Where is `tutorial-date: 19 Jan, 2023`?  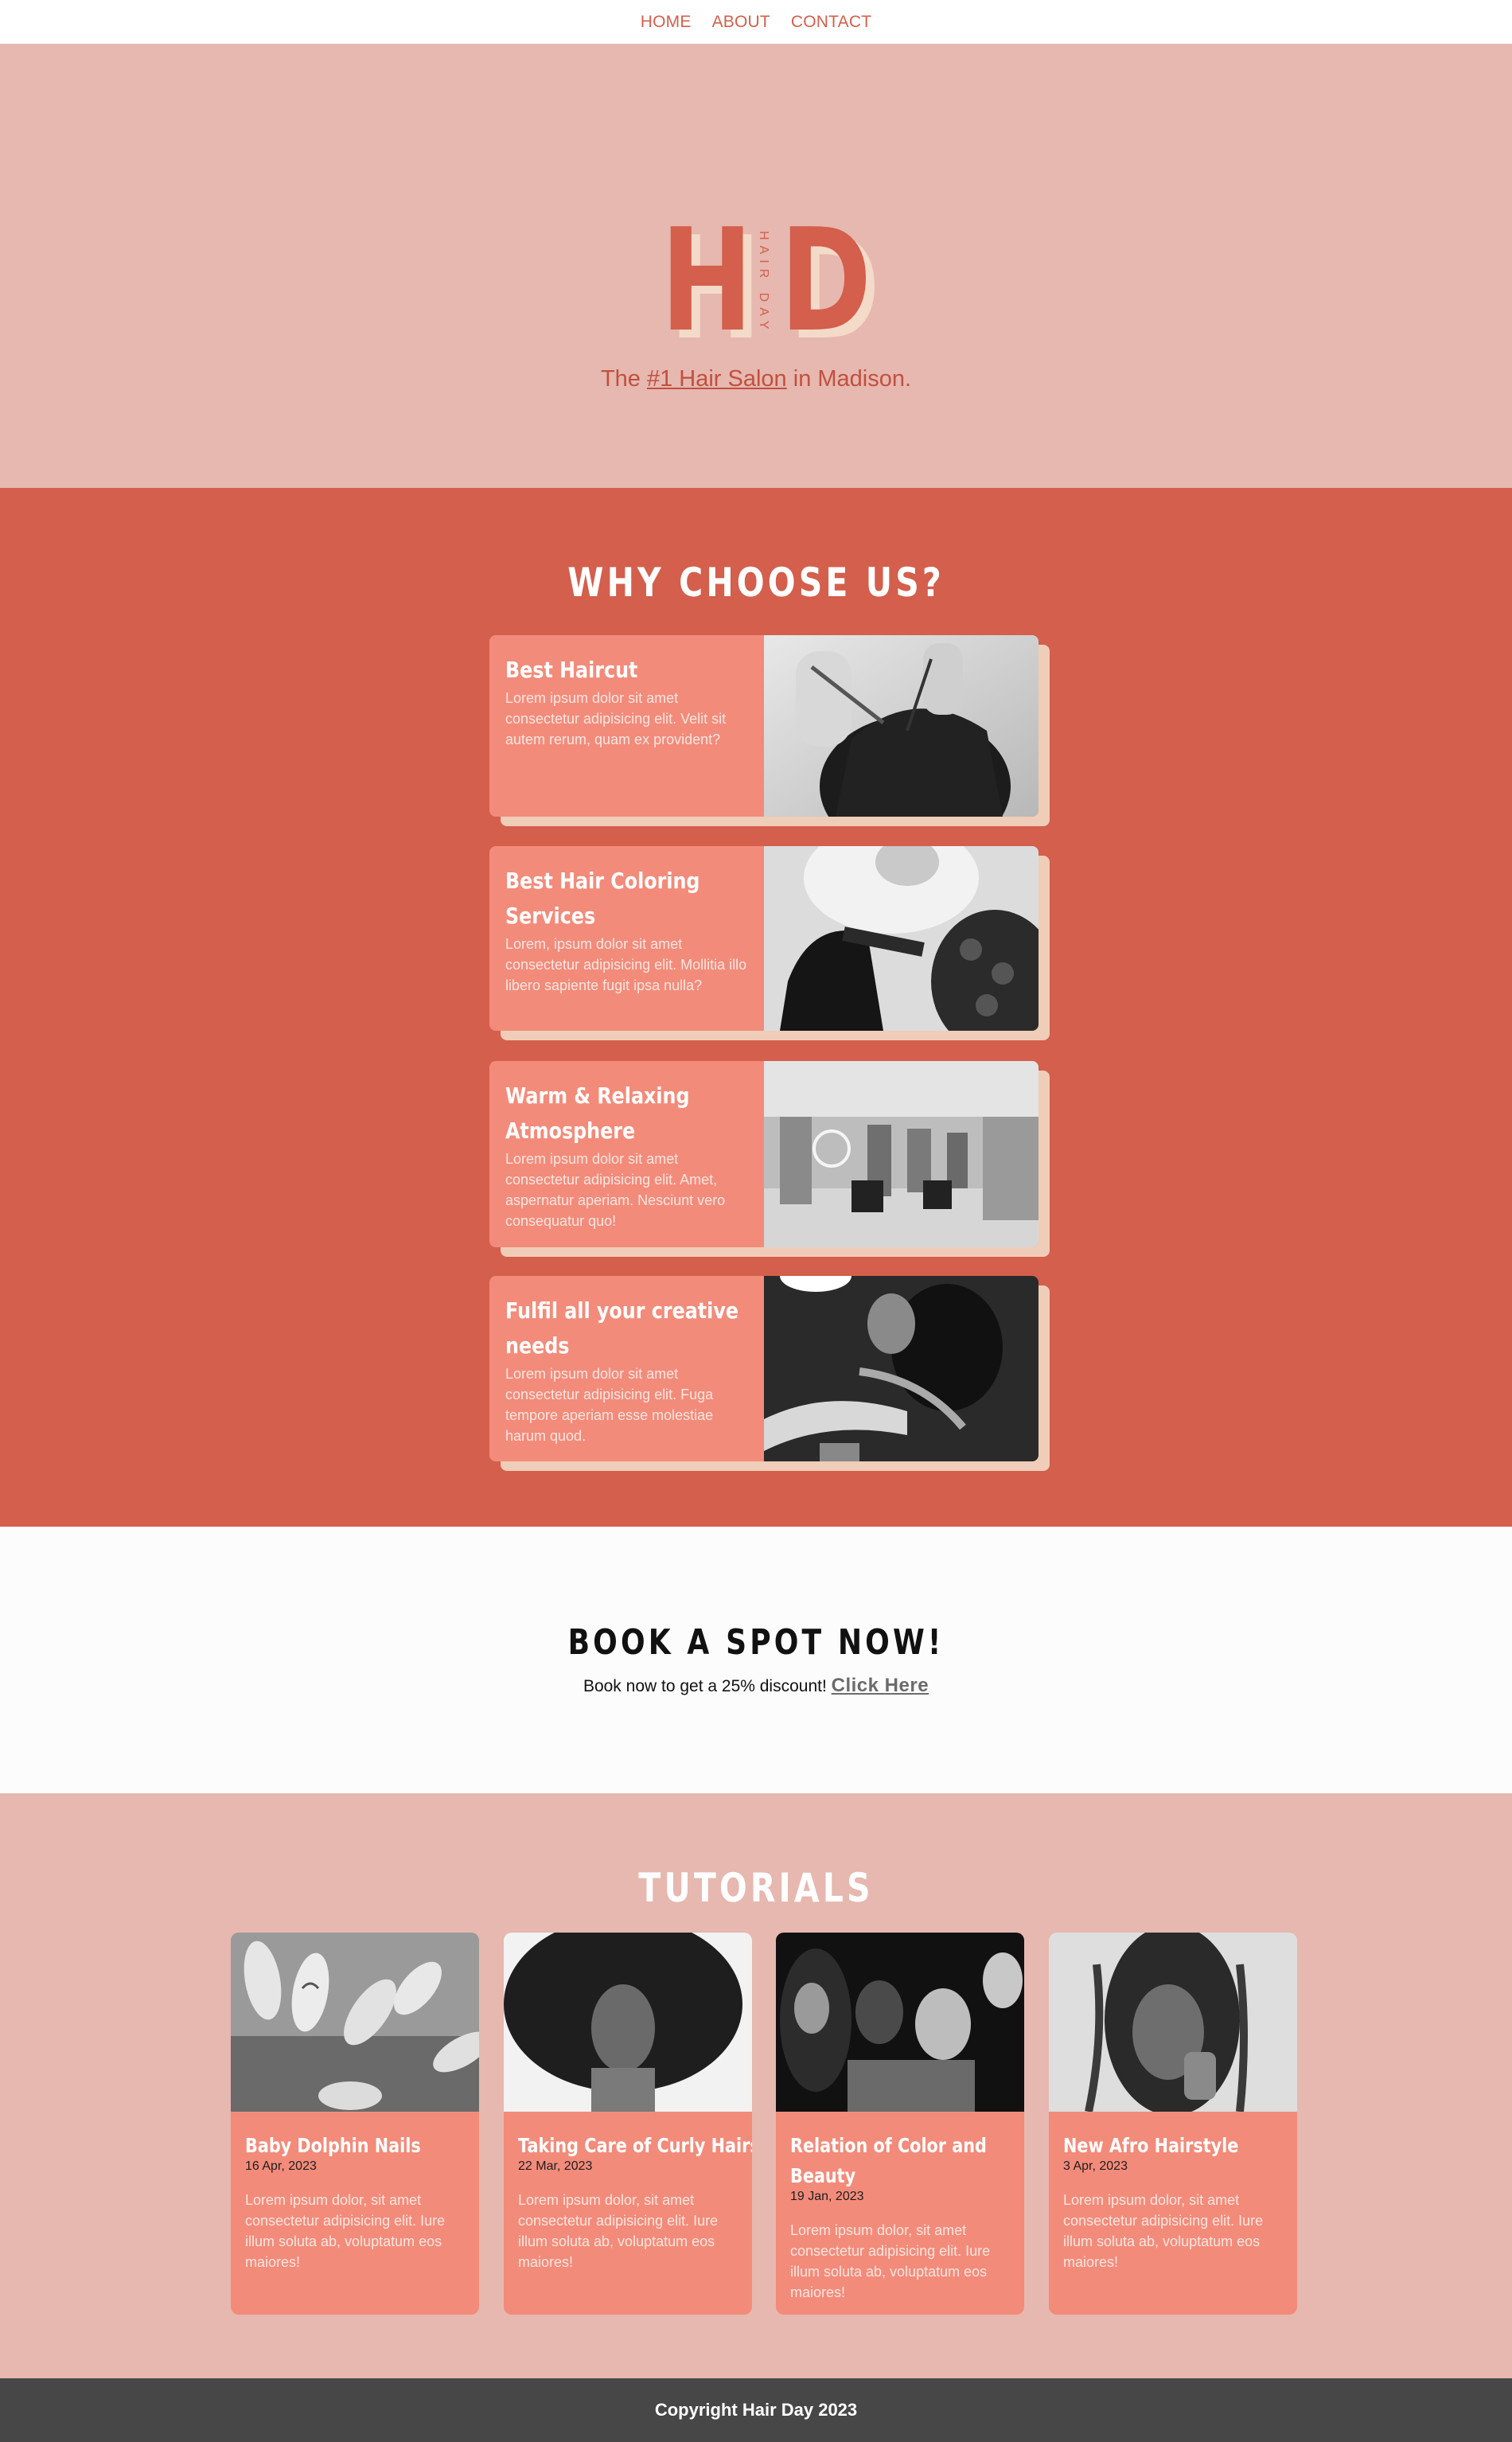
tutorial-date: 19 Jan, 2023 is located at coordinates (827, 2196).